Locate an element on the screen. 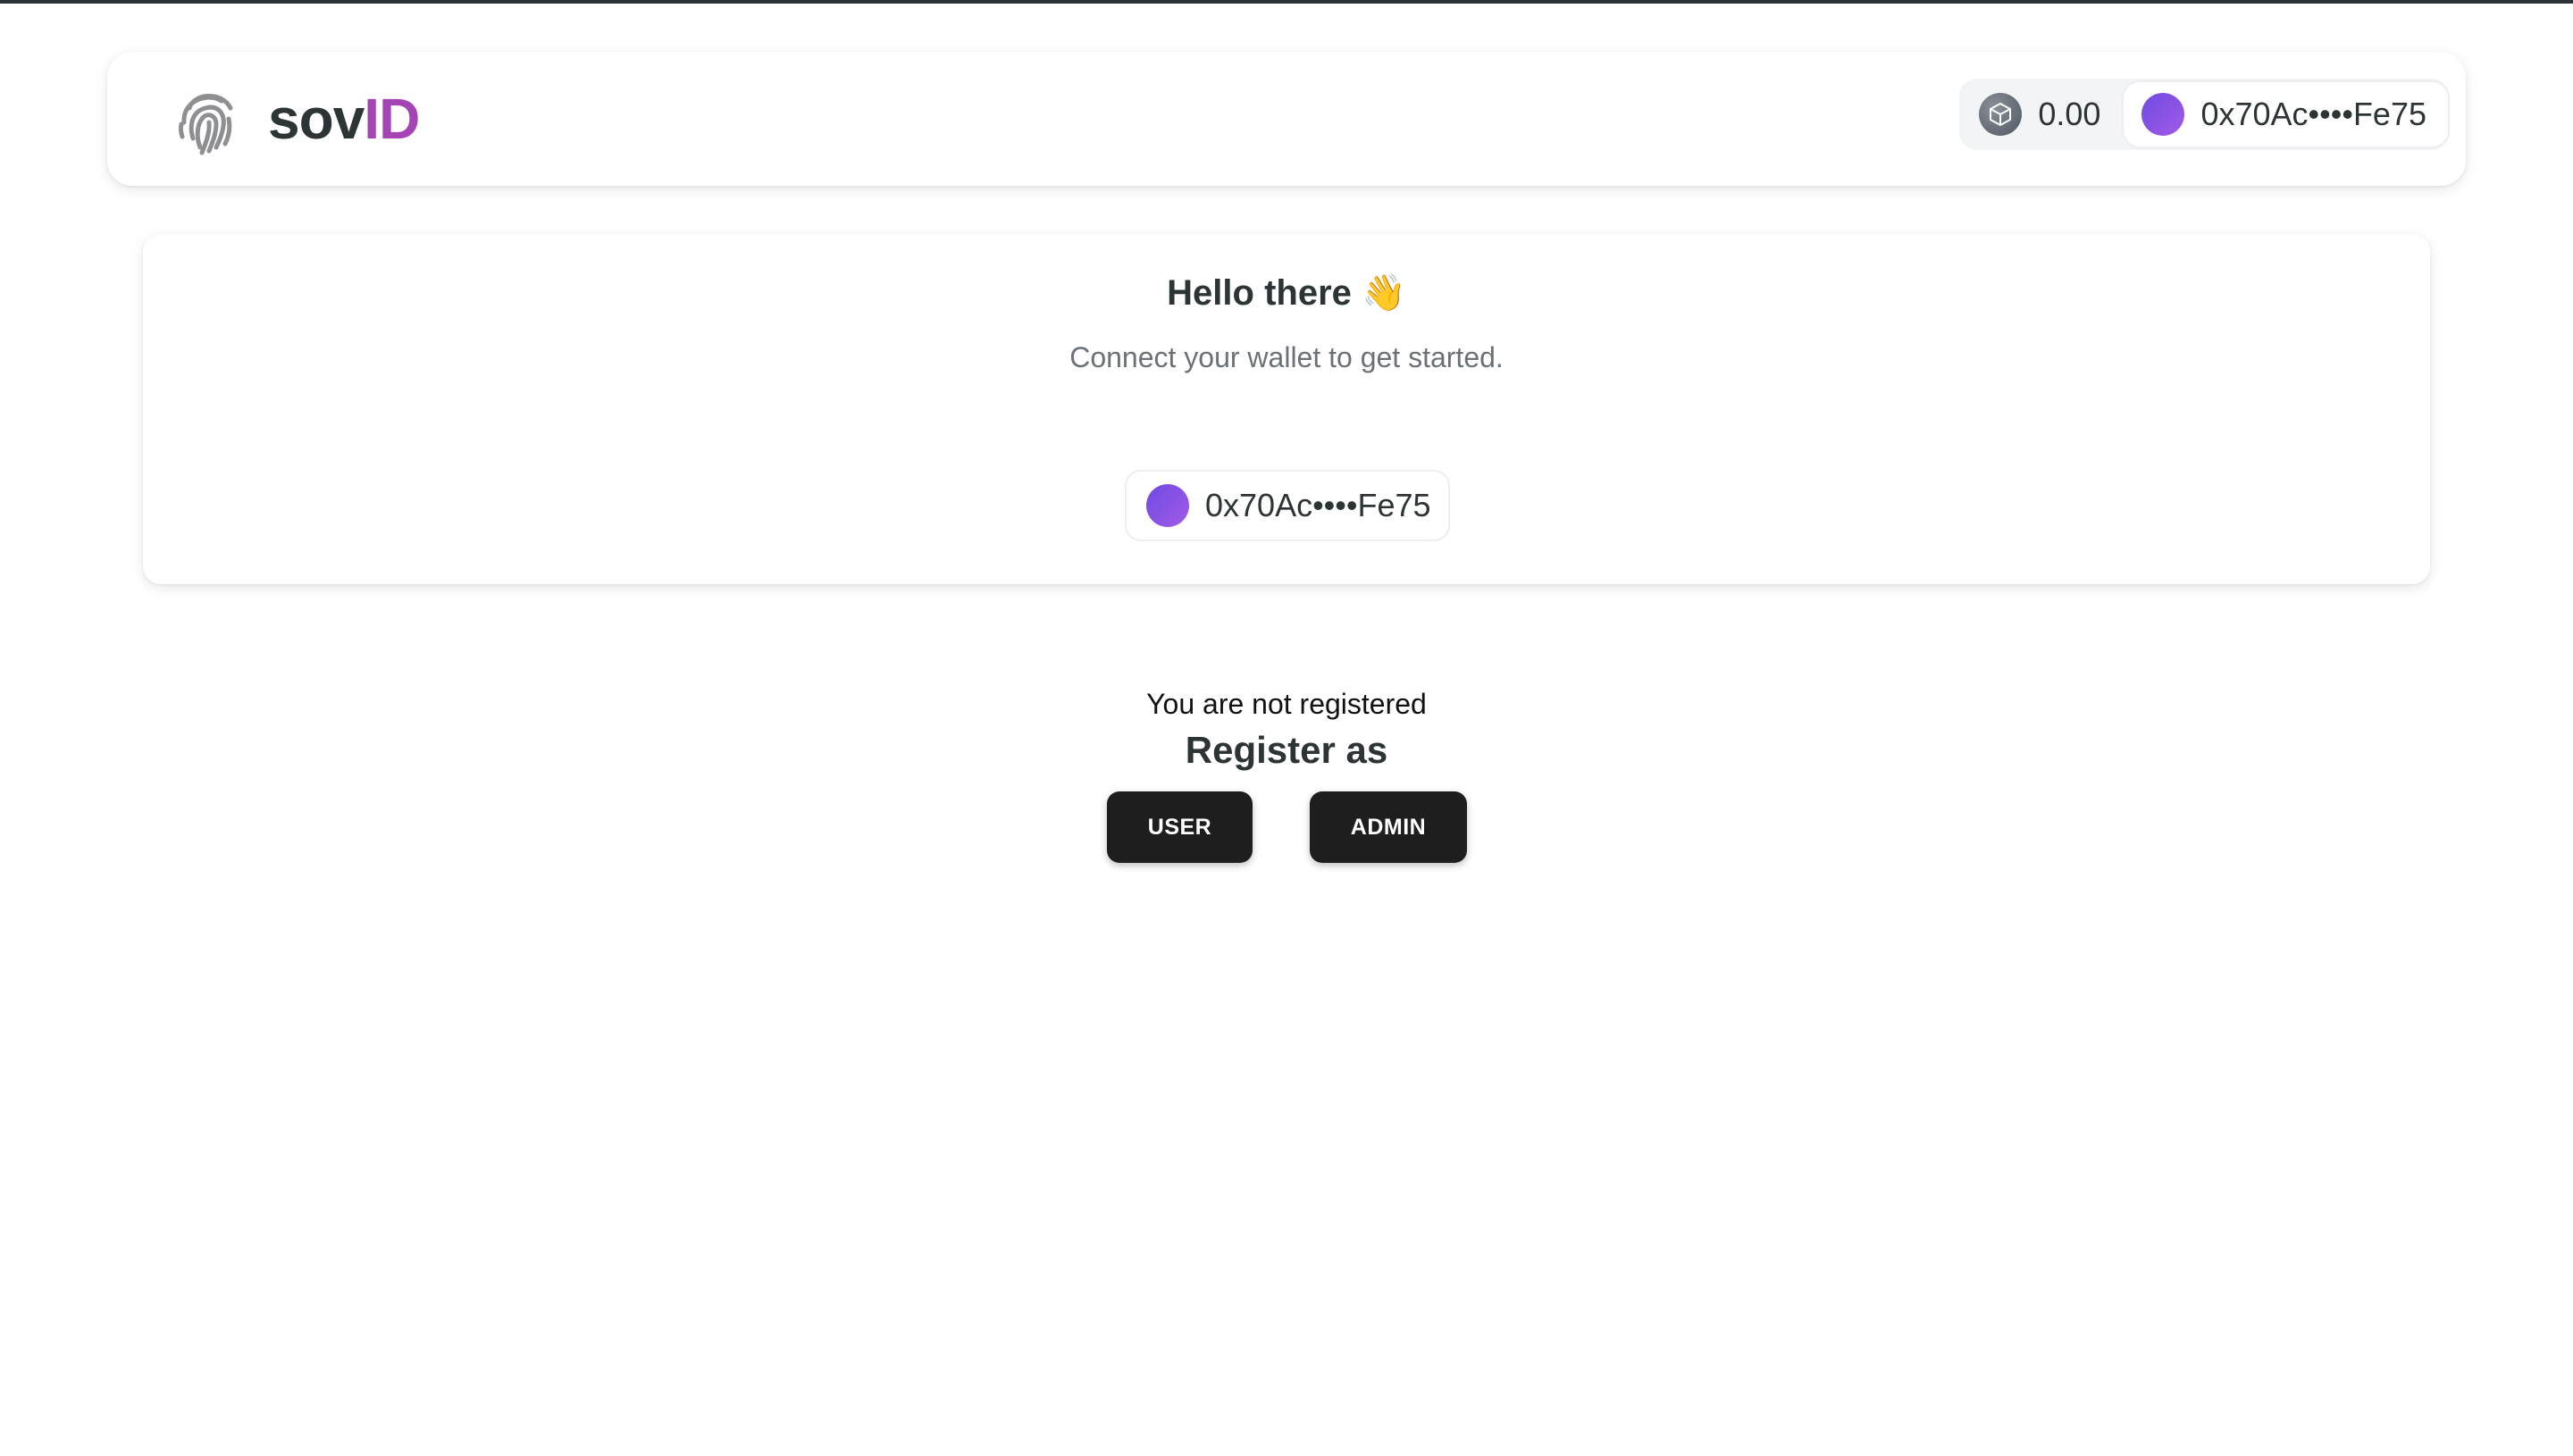 The height and width of the screenshot is (1456, 2573). balance-value: 0.00 is located at coordinates (2069, 114).